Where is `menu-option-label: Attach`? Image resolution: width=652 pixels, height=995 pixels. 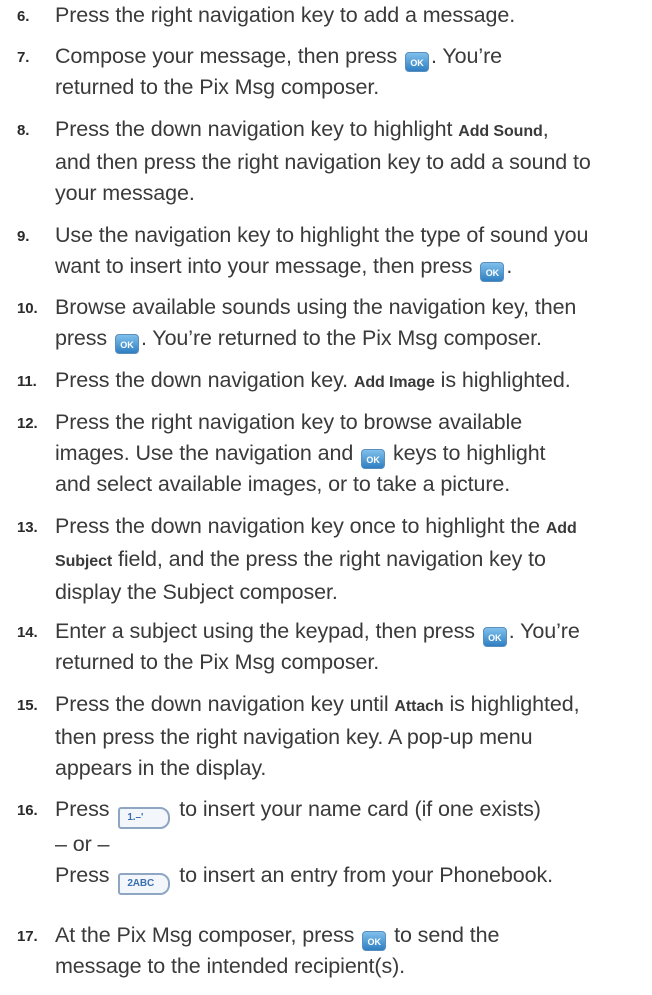 menu-option-label: Attach is located at coordinates (419, 706).